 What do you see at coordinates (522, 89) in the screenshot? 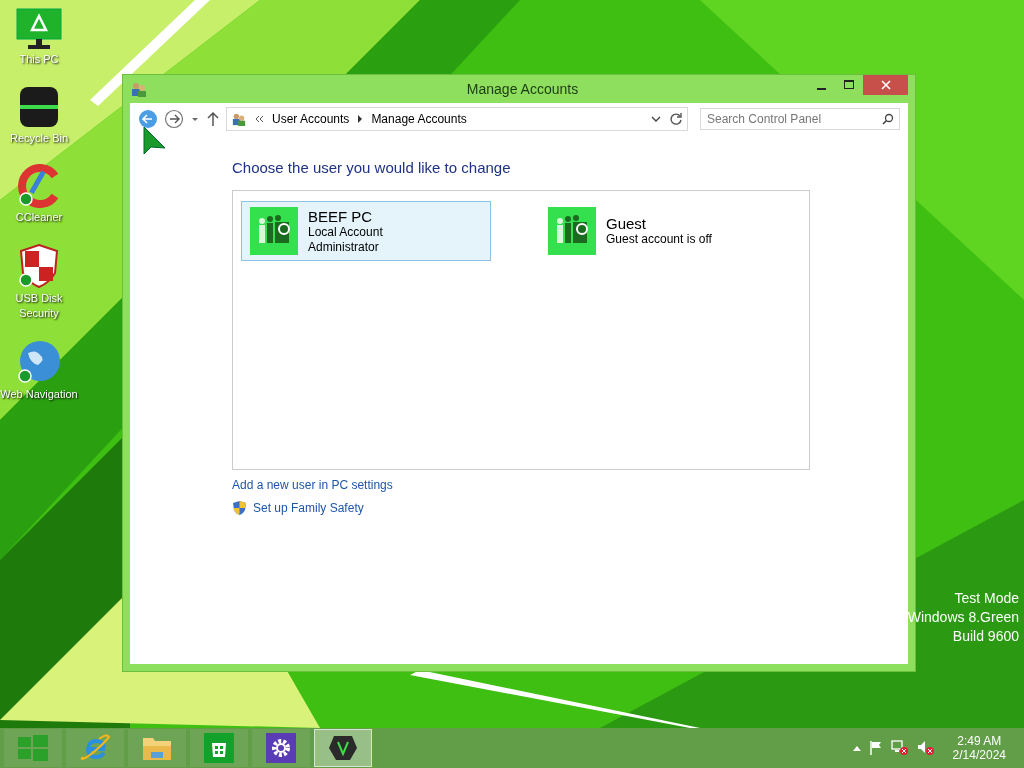
I see `window-title: Manage Accounts` at bounding box center [522, 89].